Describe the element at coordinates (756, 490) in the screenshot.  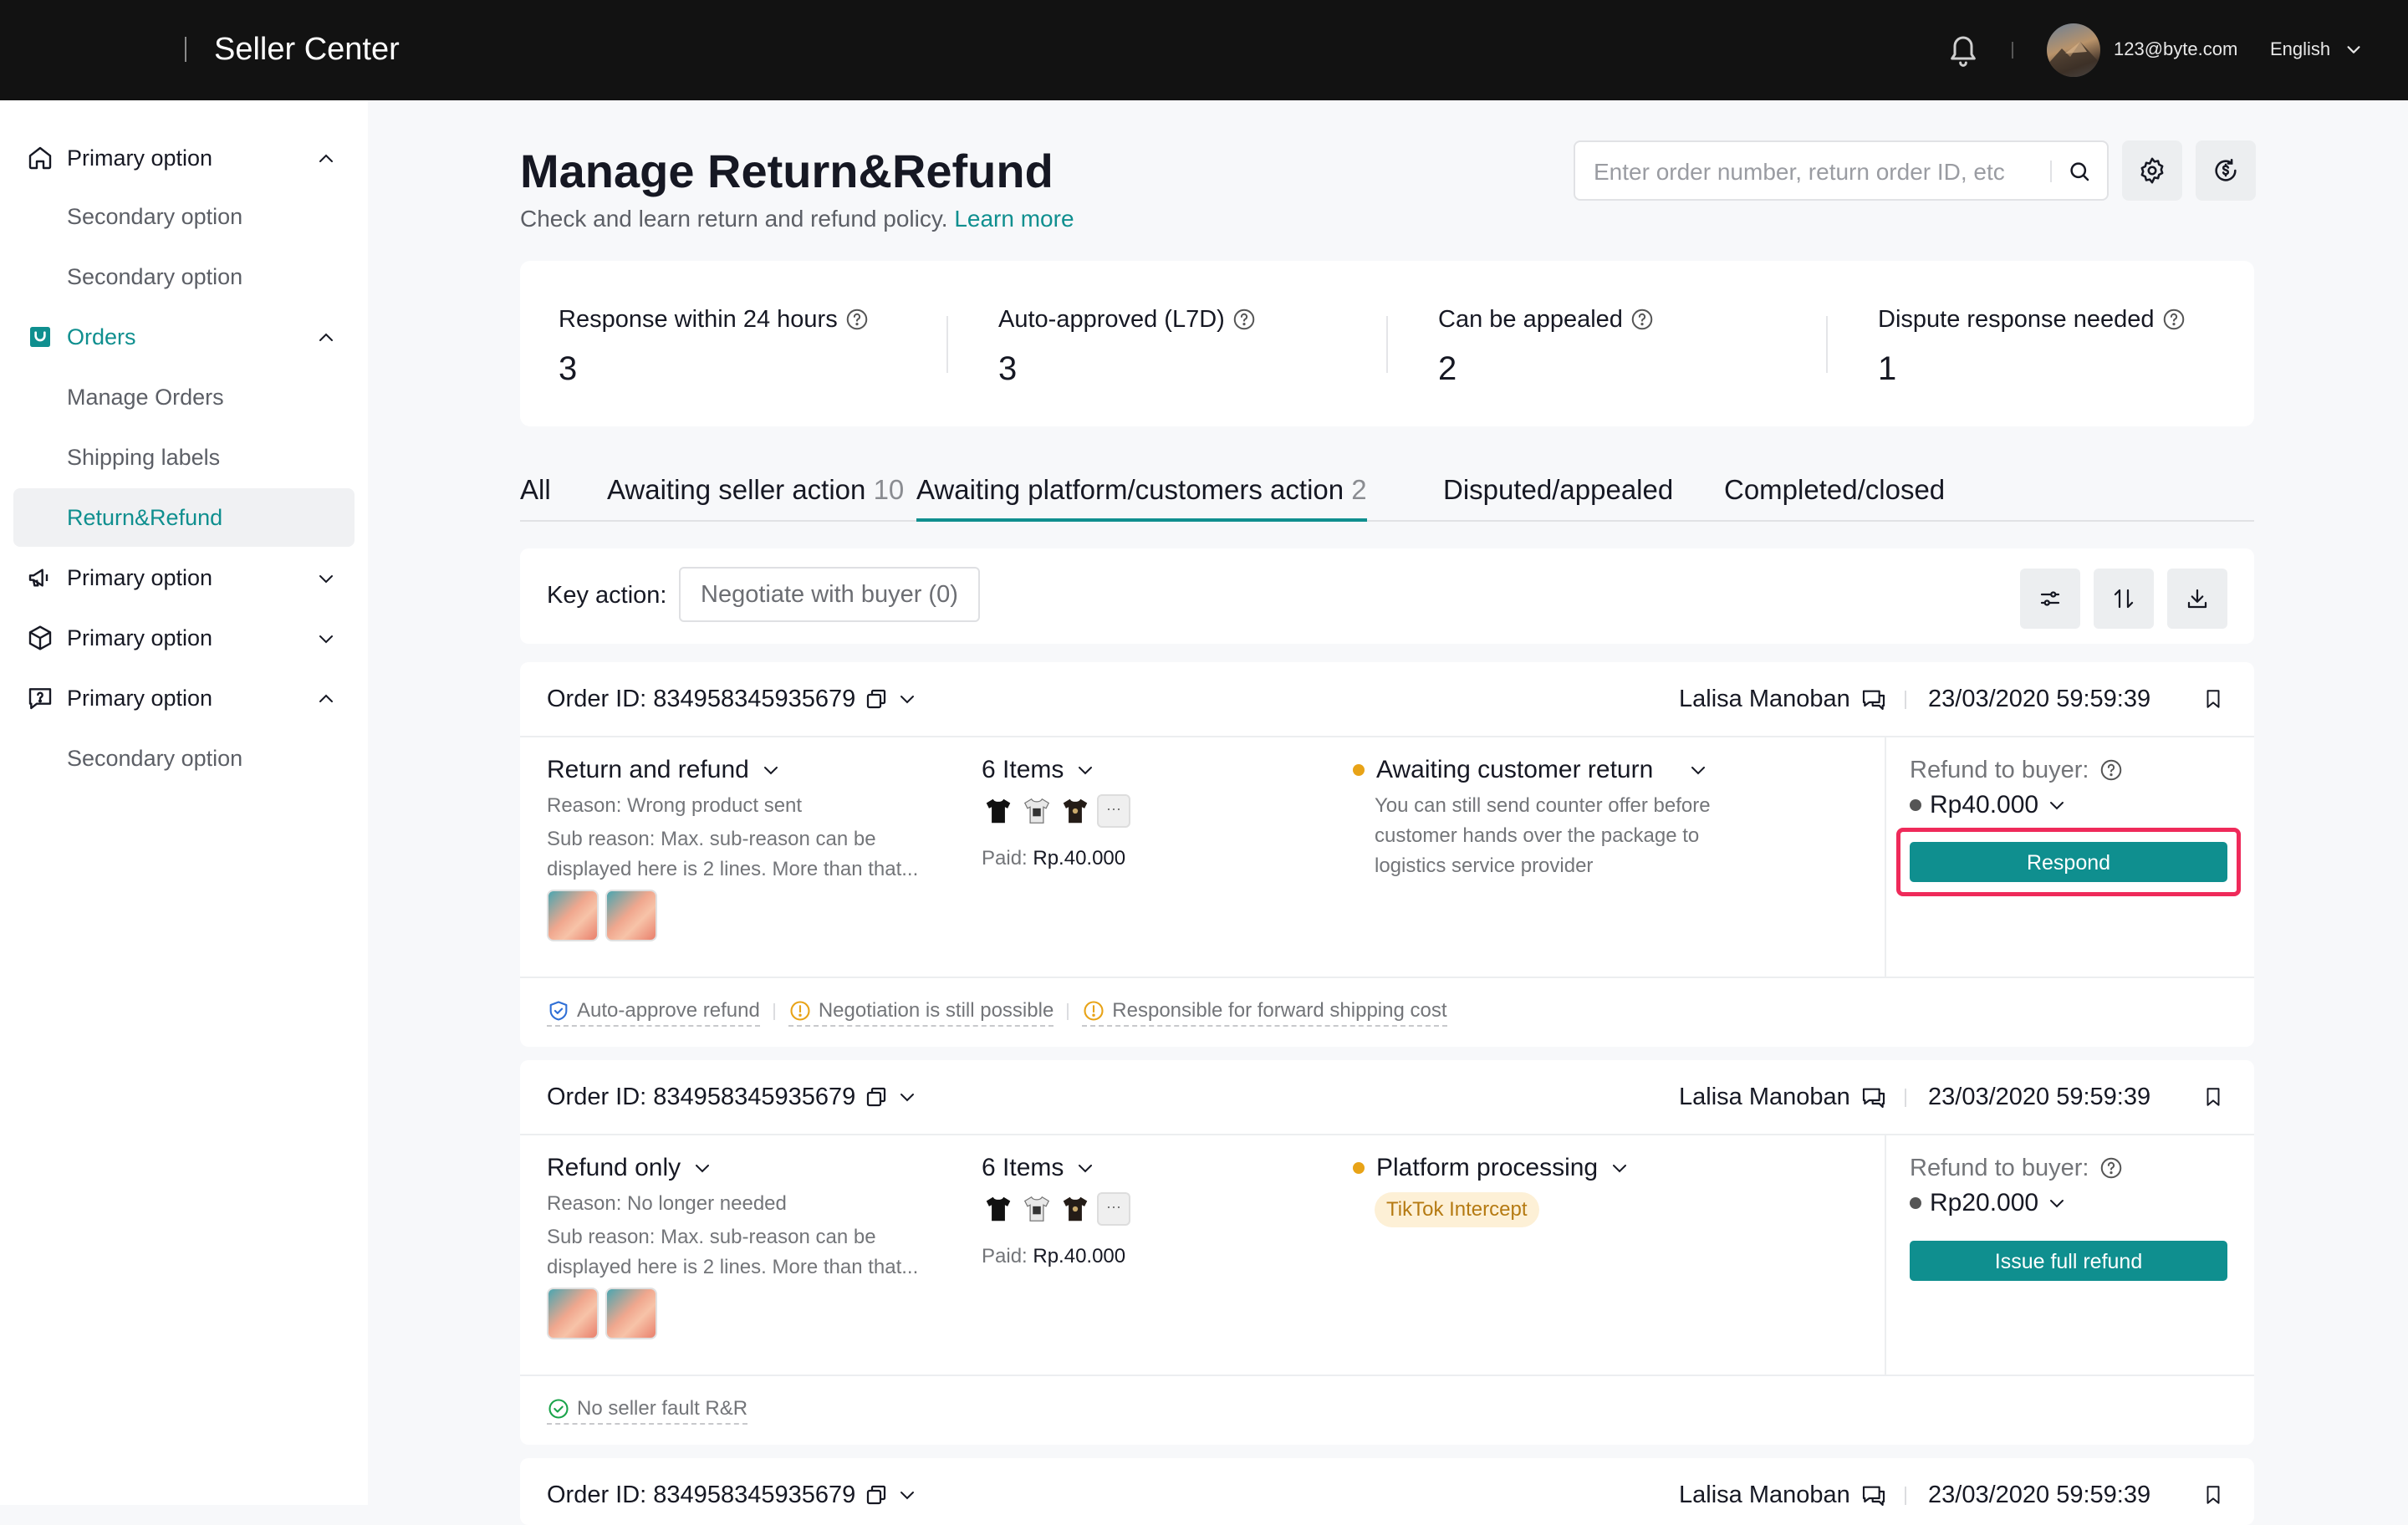
I see `tab-awaiting-seller: Awaiting seller action 10` at that location.